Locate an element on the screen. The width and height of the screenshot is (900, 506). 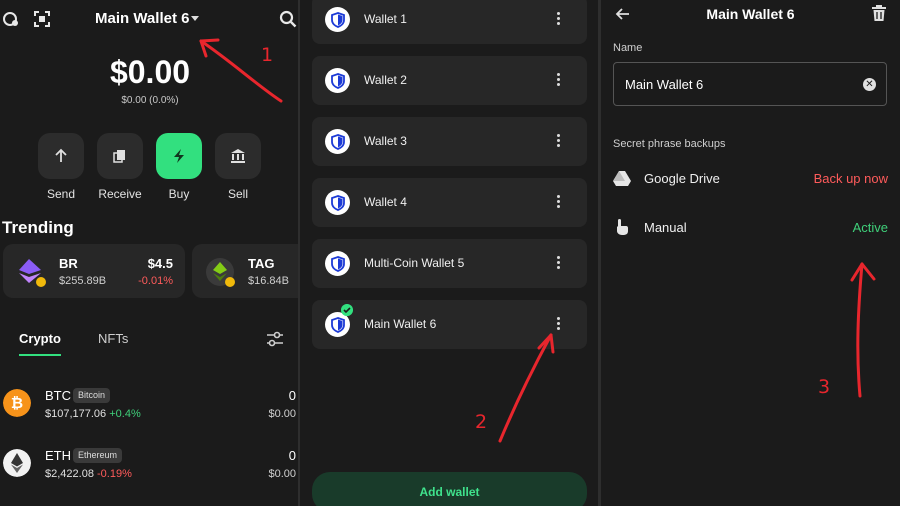
bank-icon is located at coordinates (238, 156).